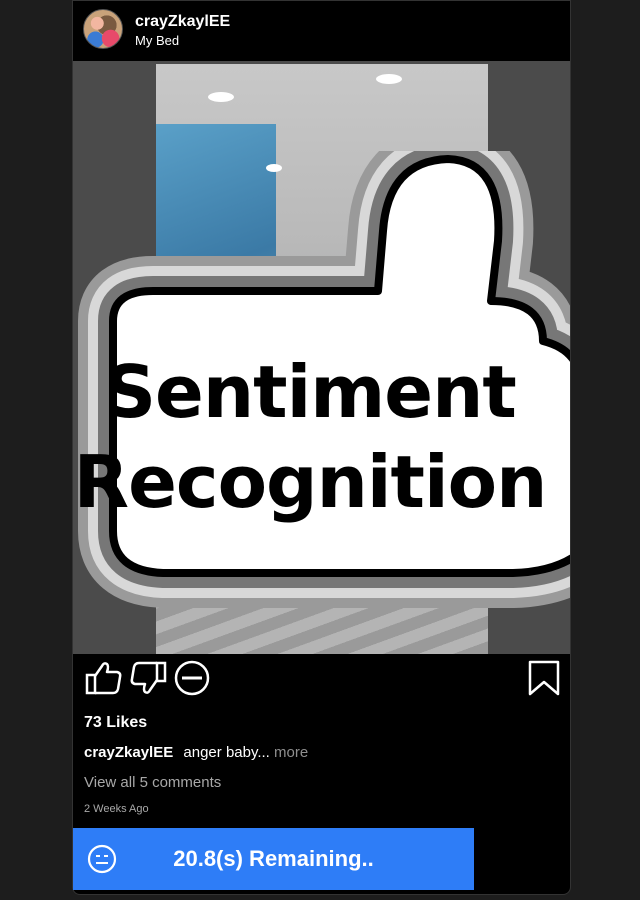 The width and height of the screenshot is (640, 900). What do you see at coordinates (320, 681) in the screenshot?
I see `action-bar` at bounding box center [320, 681].